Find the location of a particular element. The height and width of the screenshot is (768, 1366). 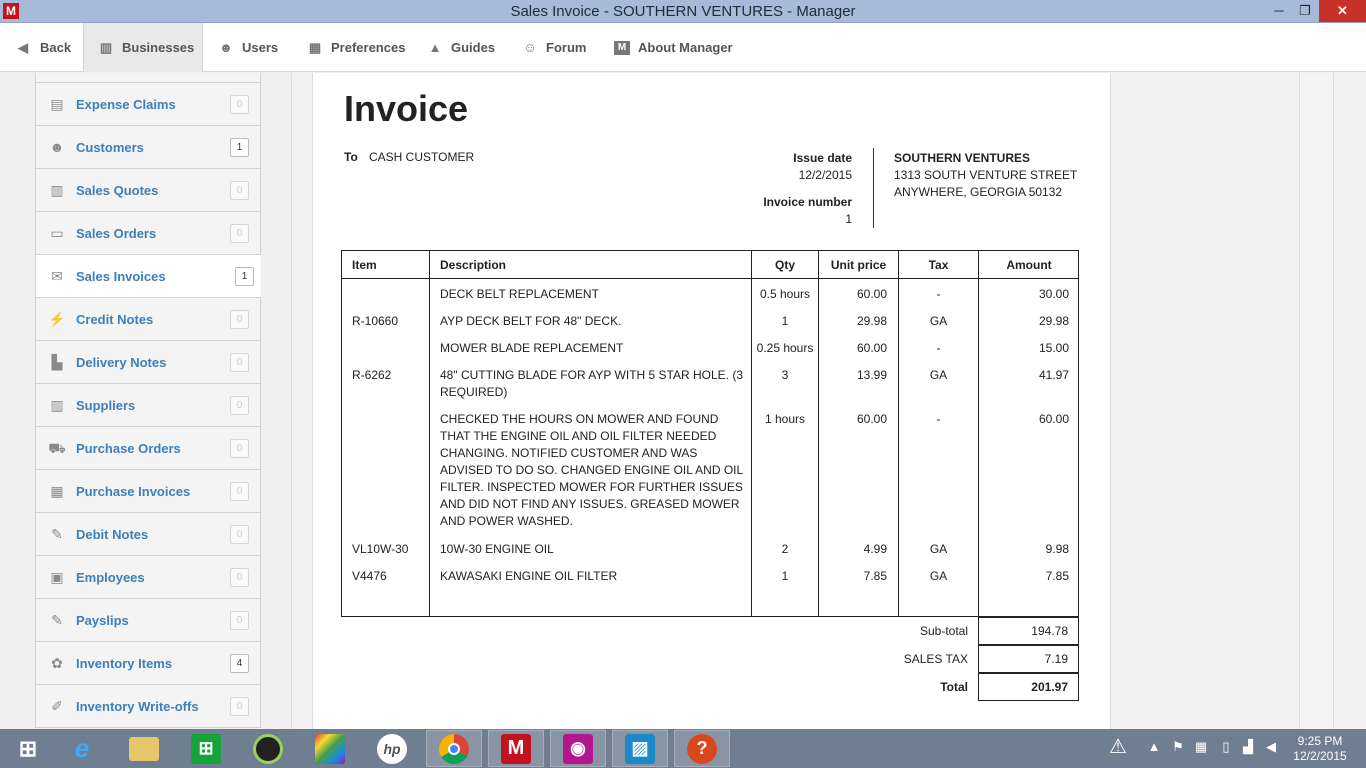

sidebar-item-payslips: ✎ Payslips 0 is located at coordinates (148, 620).